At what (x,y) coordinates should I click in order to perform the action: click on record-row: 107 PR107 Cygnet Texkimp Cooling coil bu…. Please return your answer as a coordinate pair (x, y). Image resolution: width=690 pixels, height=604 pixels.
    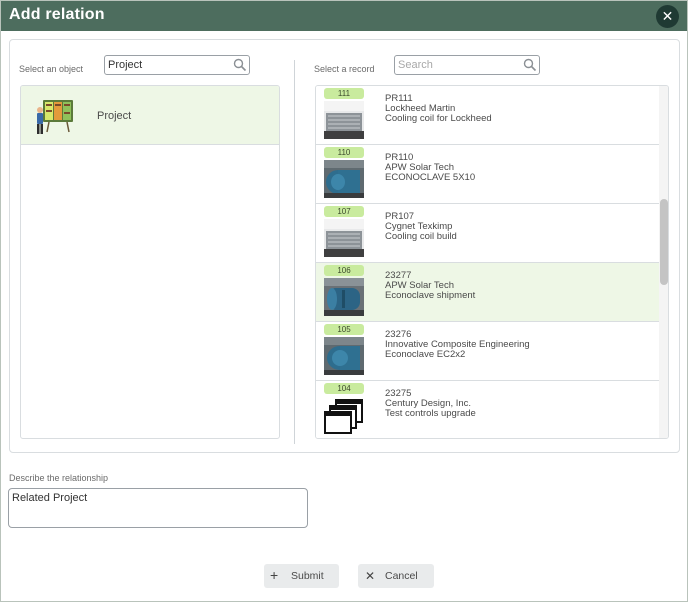
    Looking at the image, I should click on (487, 233).